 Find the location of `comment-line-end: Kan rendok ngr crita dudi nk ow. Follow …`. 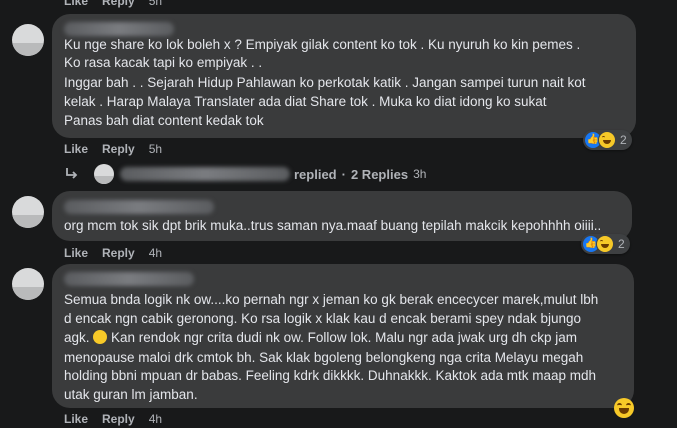

comment-line-end: Kan rendok ngr crita dudi nk ow. Follow … is located at coordinates (342, 337).